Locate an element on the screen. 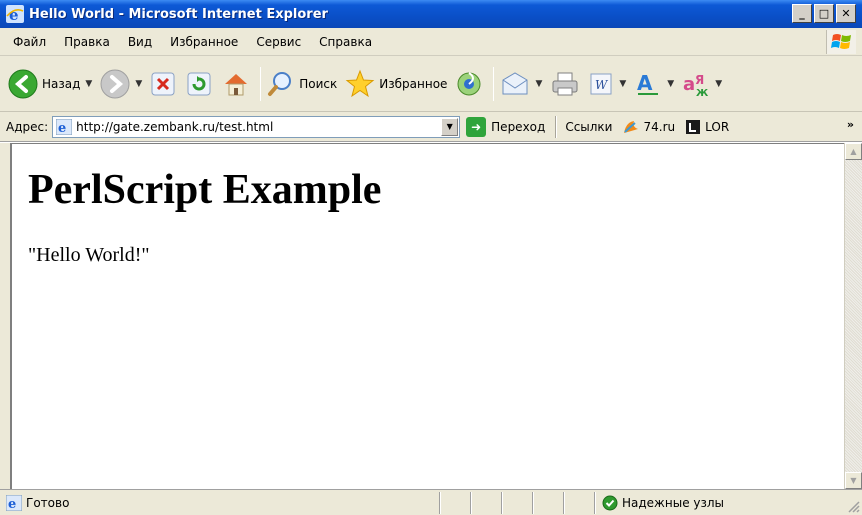 This screenshot has height=515, width=862. menu-tools: Сервис is located at coordinates (278, 42).